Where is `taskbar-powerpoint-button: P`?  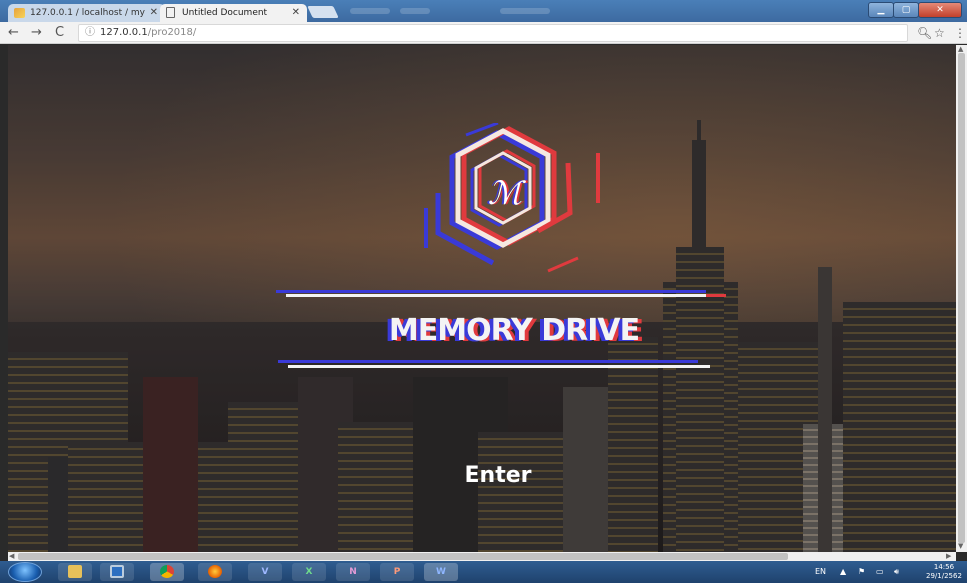 taskbar-powerpoint-button: P is located at coordinates (397, 572).